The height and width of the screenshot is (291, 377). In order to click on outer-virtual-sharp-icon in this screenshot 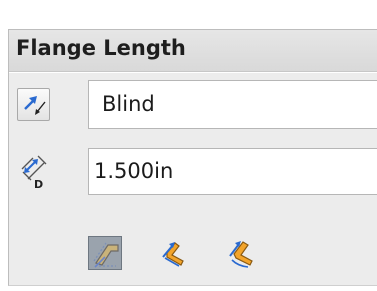, I will do `click(106, 255)`.